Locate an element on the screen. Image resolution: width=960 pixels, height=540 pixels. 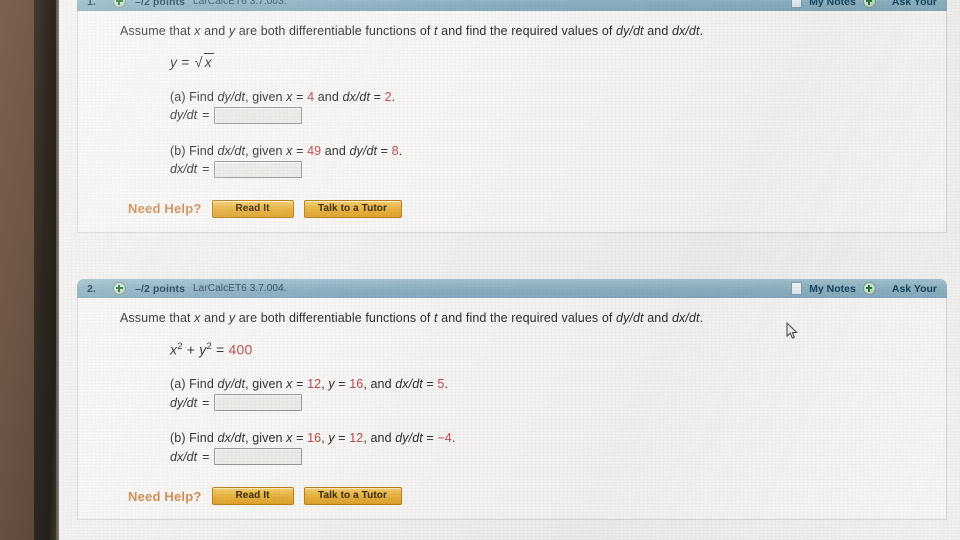
background-wall is located at coordinates (18, 270).